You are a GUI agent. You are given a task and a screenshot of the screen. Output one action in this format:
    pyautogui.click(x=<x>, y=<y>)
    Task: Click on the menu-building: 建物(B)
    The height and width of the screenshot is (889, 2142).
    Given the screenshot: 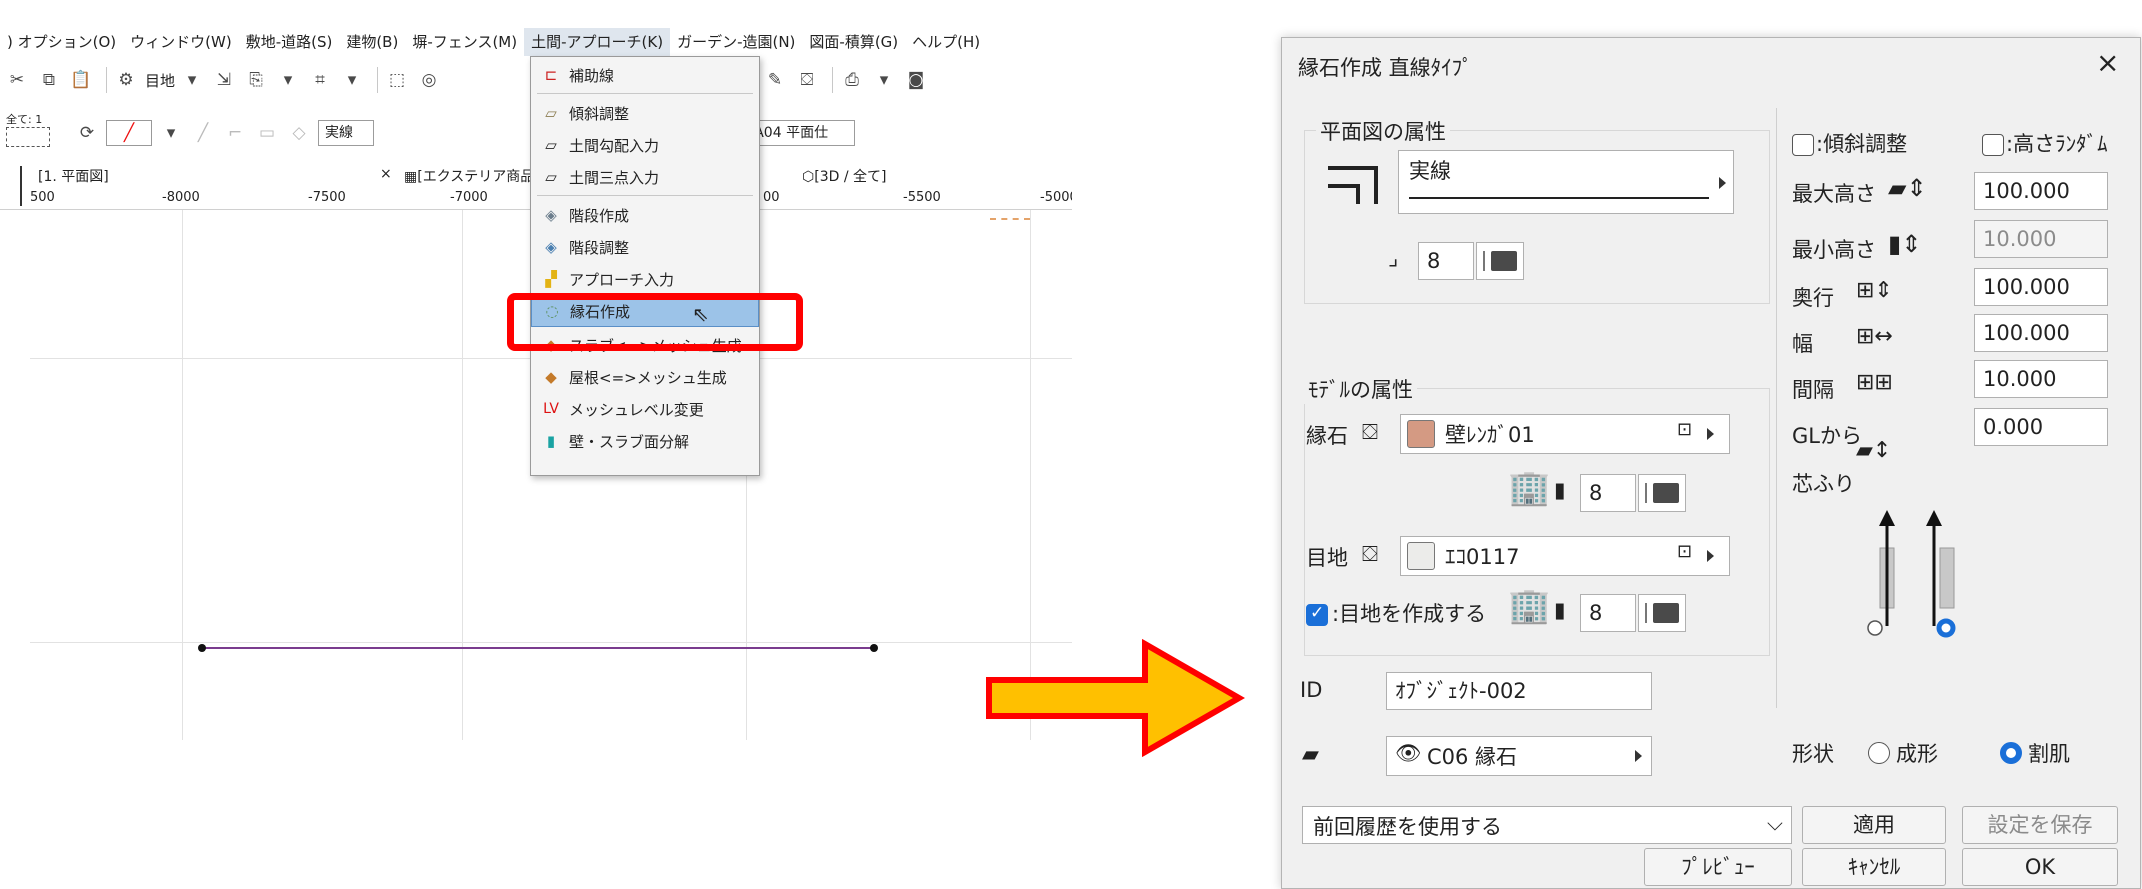 What is the action you would take?
    pyautogui.click(x=372, y=42)
    